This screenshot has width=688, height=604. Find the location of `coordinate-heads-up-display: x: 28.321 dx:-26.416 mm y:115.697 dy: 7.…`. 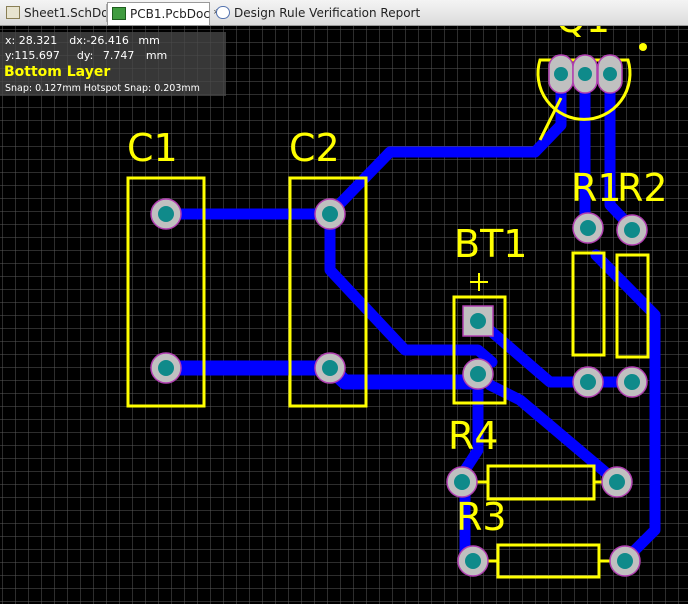

coordinate-heads-up-display: x: 28.321 dx:-26.416 mm y:115.697 dy: 7.… is located at coordinates (113, 64).